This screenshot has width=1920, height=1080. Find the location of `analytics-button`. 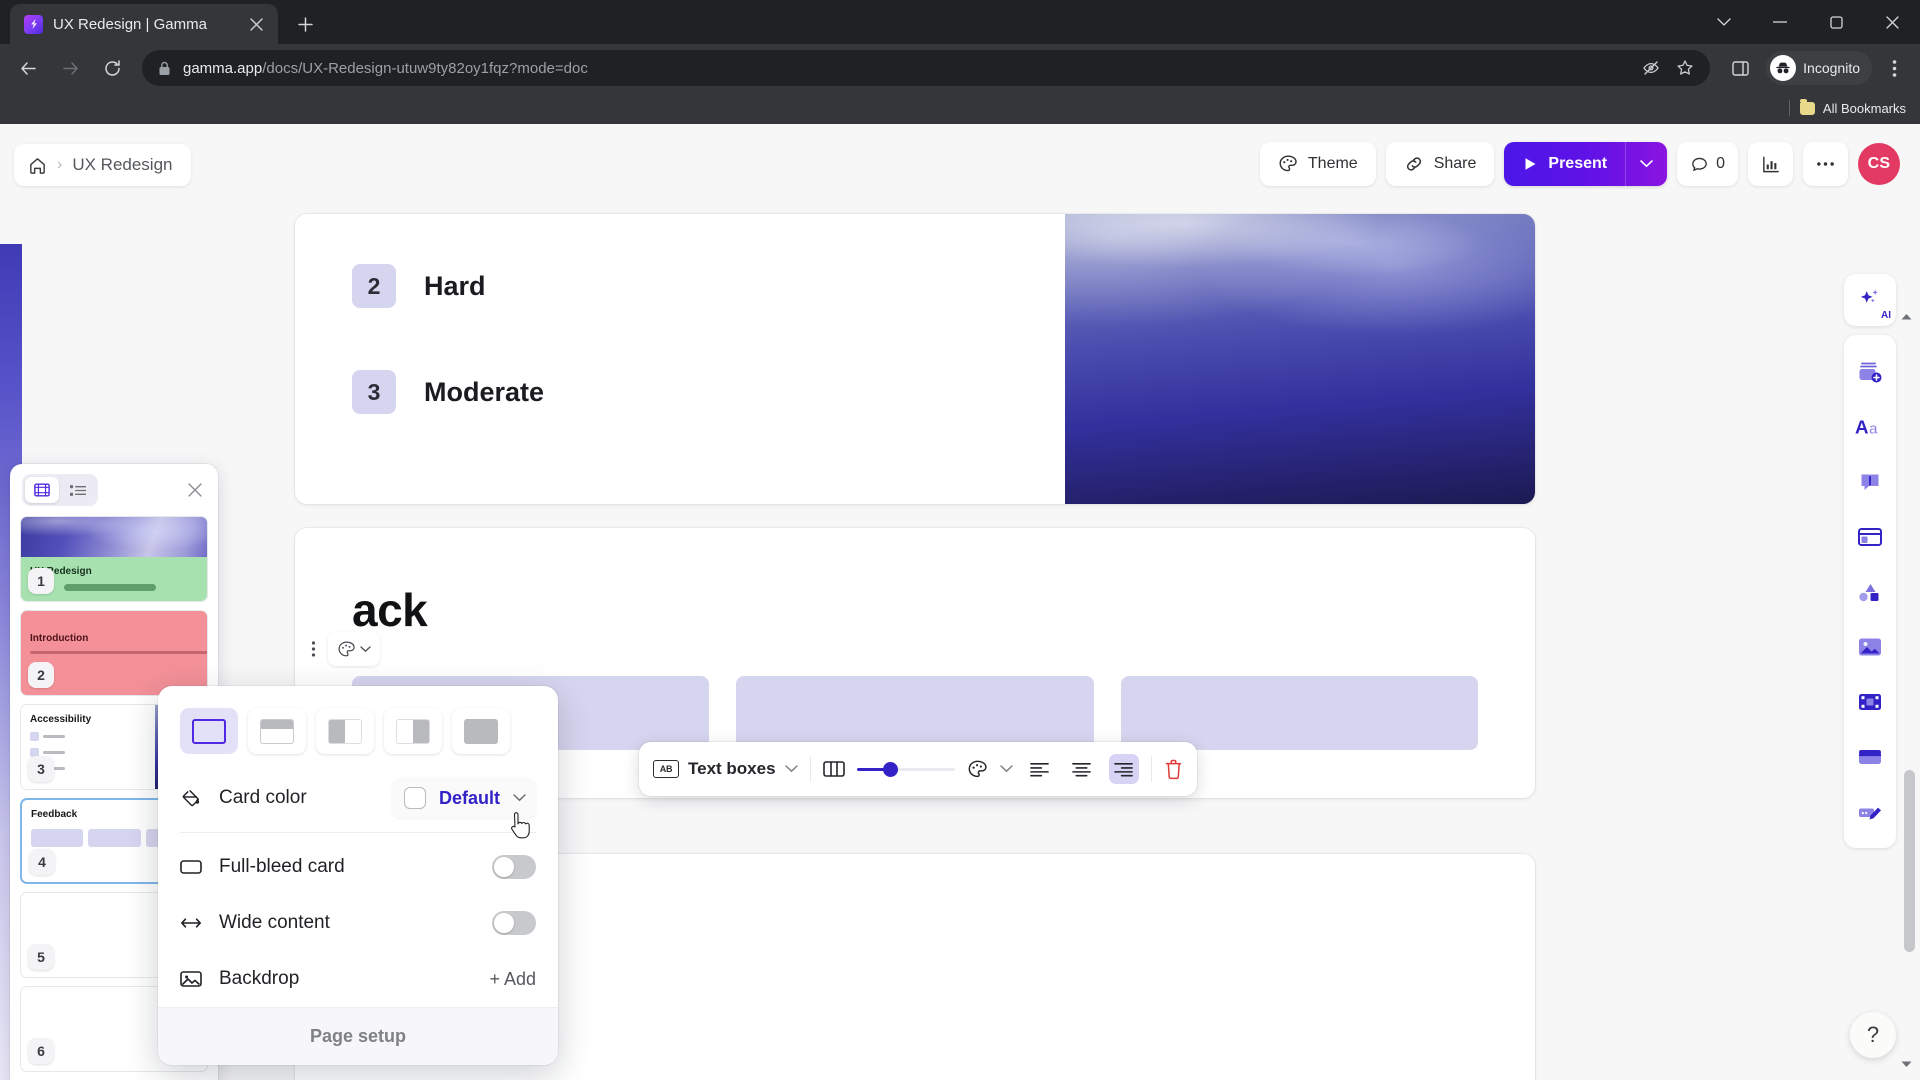

analytics-button is located at coordinates (1770, 164).